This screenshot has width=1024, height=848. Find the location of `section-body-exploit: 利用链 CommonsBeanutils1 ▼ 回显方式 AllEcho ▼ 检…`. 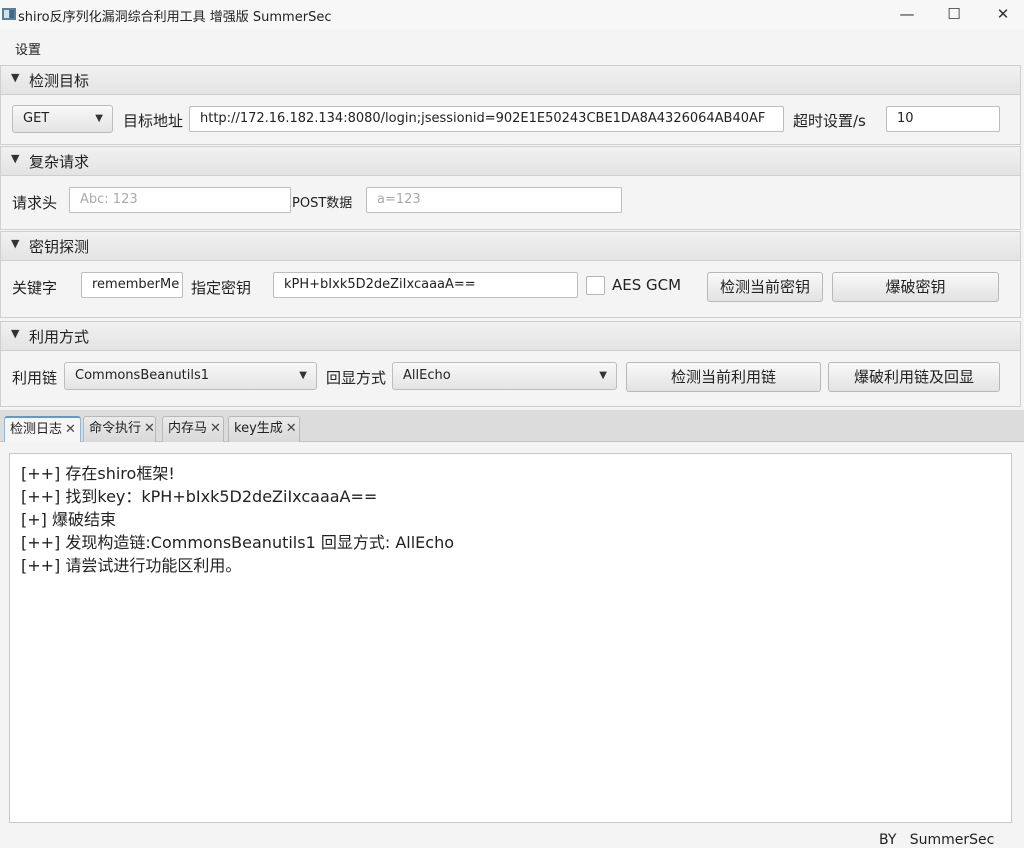

section-body-exploit: 利用链 CommonsBeanutils1 ▼ 回显方式 AllEcho ▼ 检… is located at coordinates (510, 379).